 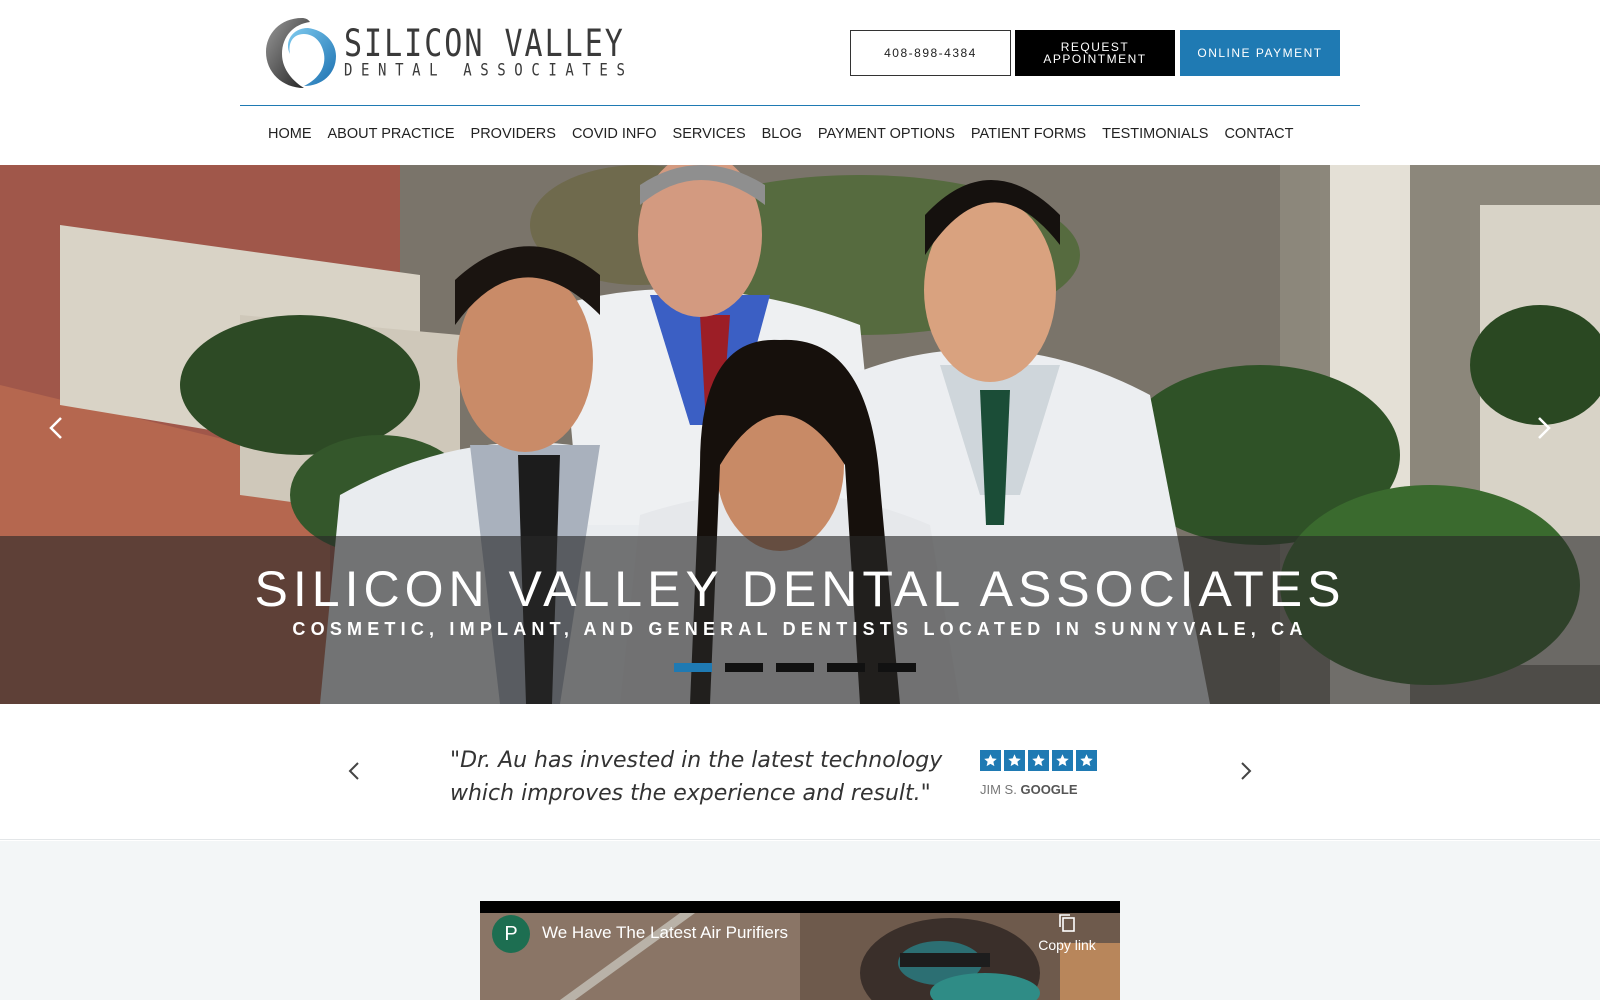 What do you see at coordinates (1266, 137) in the screenshot?
I see `nav-item-contact: Contact` at bounding box center [1266, 137].